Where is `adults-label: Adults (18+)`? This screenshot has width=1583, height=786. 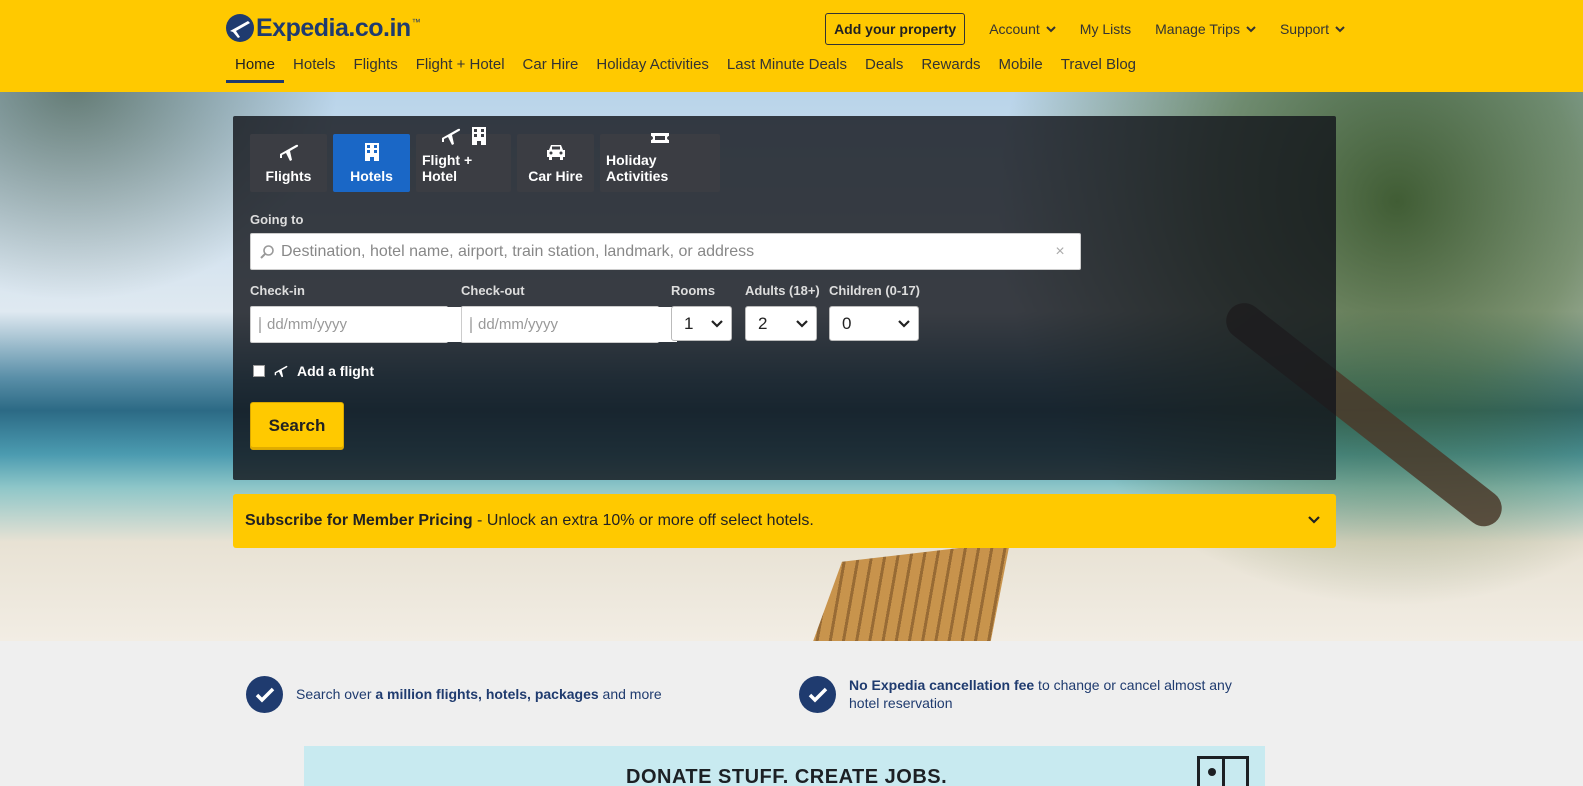
adults-label: Adults (18+) is located at coordinates (782, 290).